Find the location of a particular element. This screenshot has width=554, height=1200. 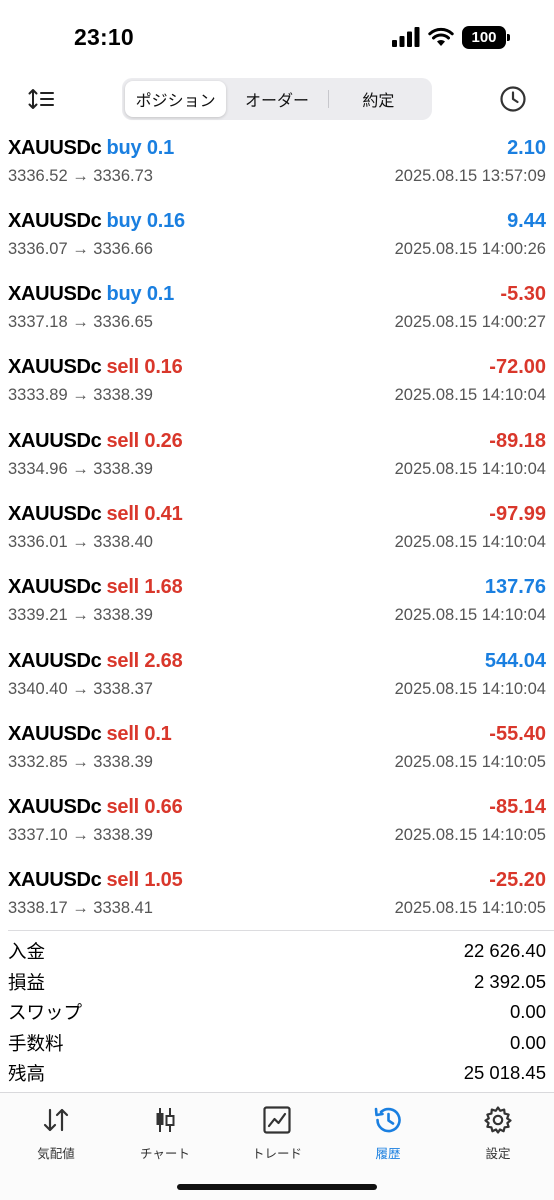

deal-action: sell 0.26 is located at coordinates (144, 441).